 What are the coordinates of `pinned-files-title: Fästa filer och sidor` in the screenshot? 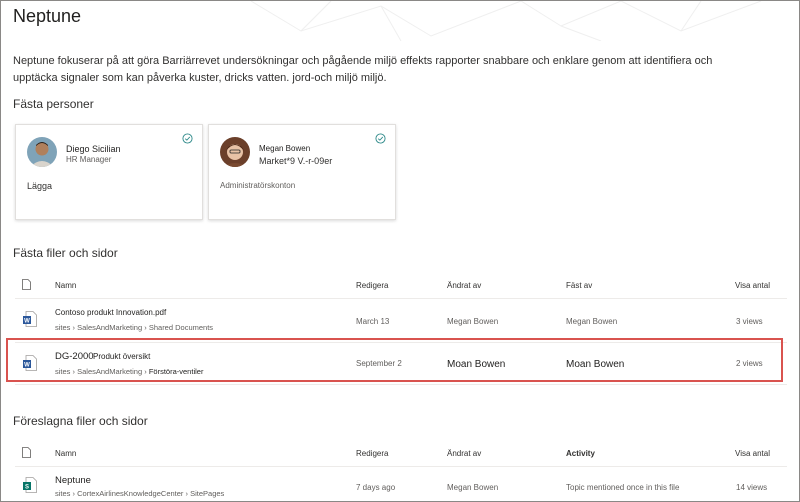 It's located at (65, 253).